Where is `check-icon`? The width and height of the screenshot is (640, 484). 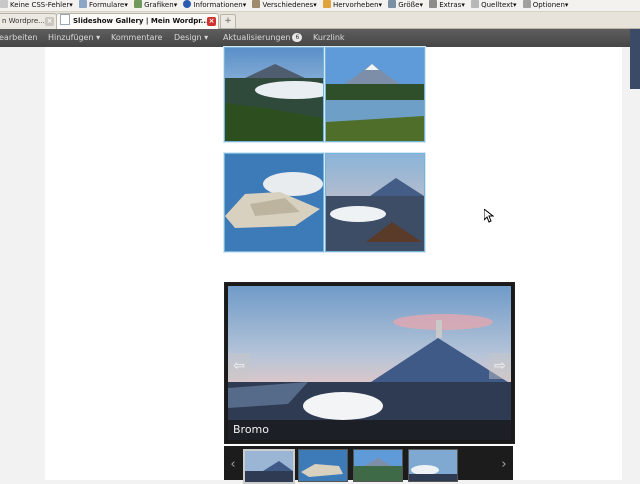 check-icon is located at coordinates (4, 4).